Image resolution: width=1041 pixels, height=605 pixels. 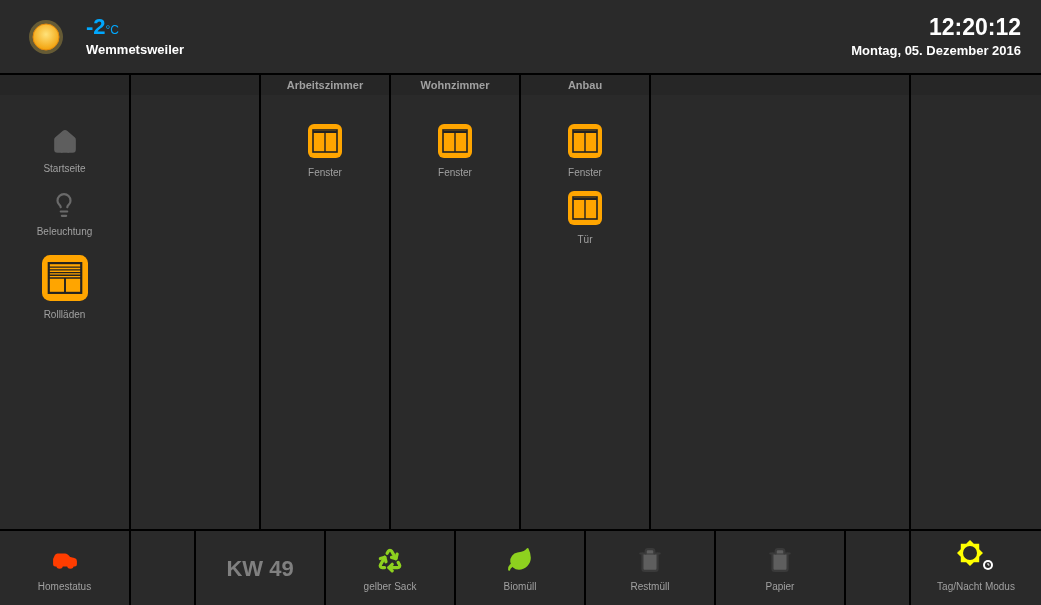 What do you see at coordinates (96, 26) in the screenshot?
I see `temperature-value: -2` at bounding box center [96, 26].